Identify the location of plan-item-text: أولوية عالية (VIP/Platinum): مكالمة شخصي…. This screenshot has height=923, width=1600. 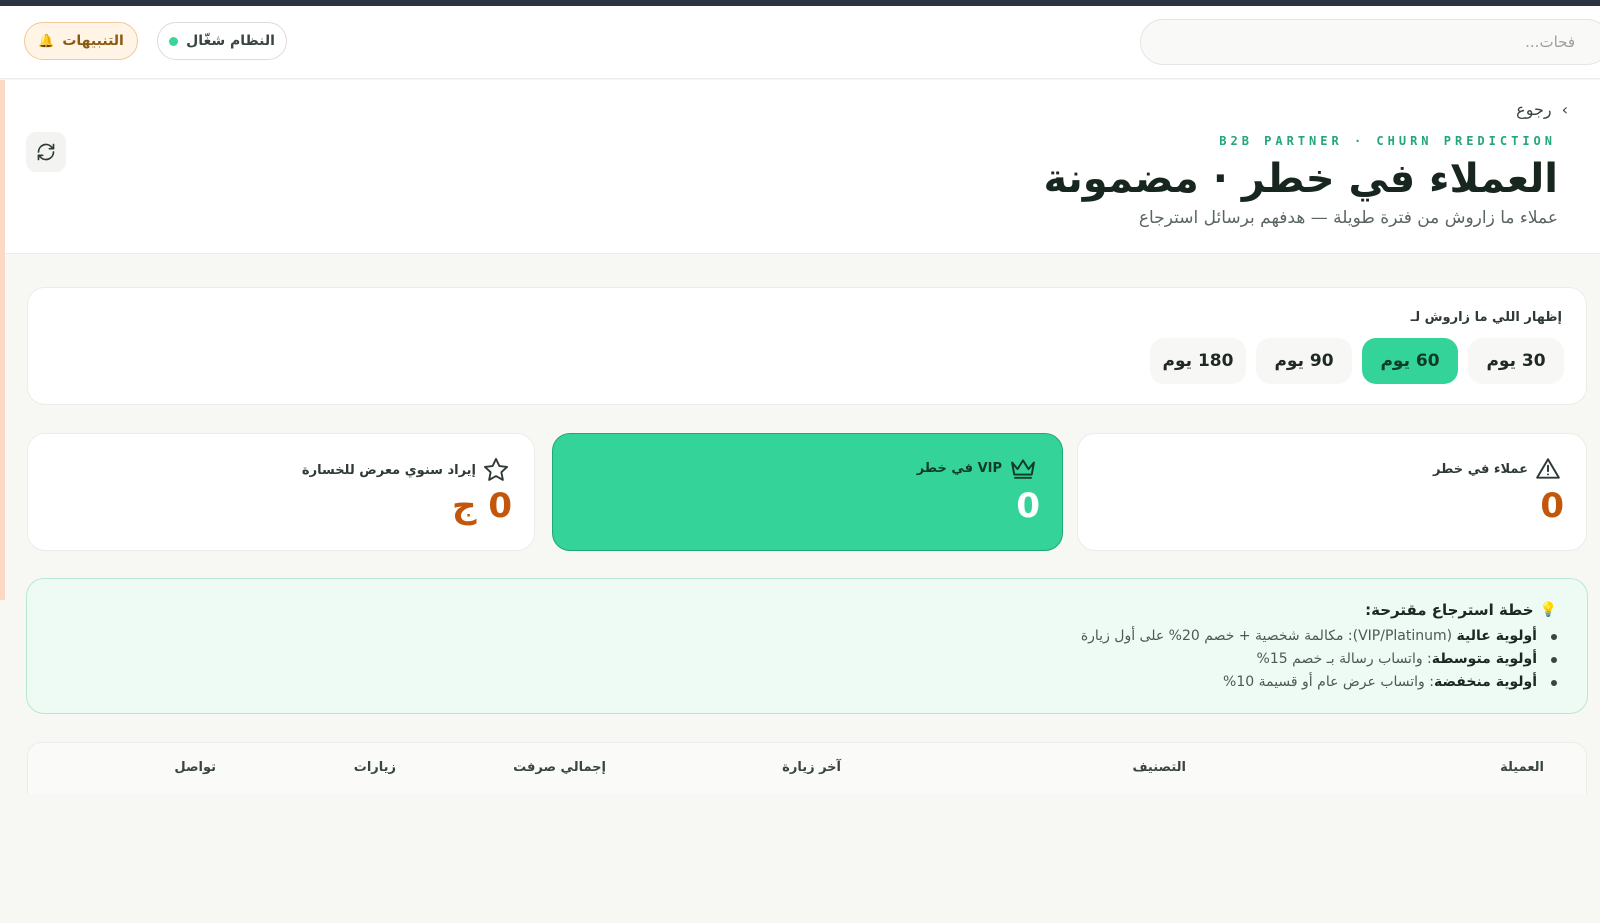
(1308, 636).